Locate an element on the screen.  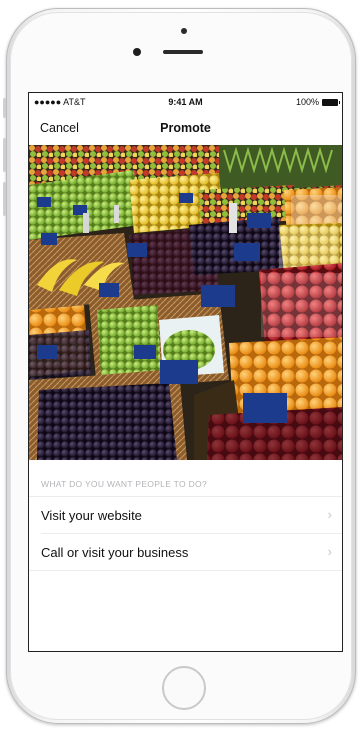
question-header: WHAT DO YOU WANT PEOPLE TO DO? is located at coordinates (185, 484).